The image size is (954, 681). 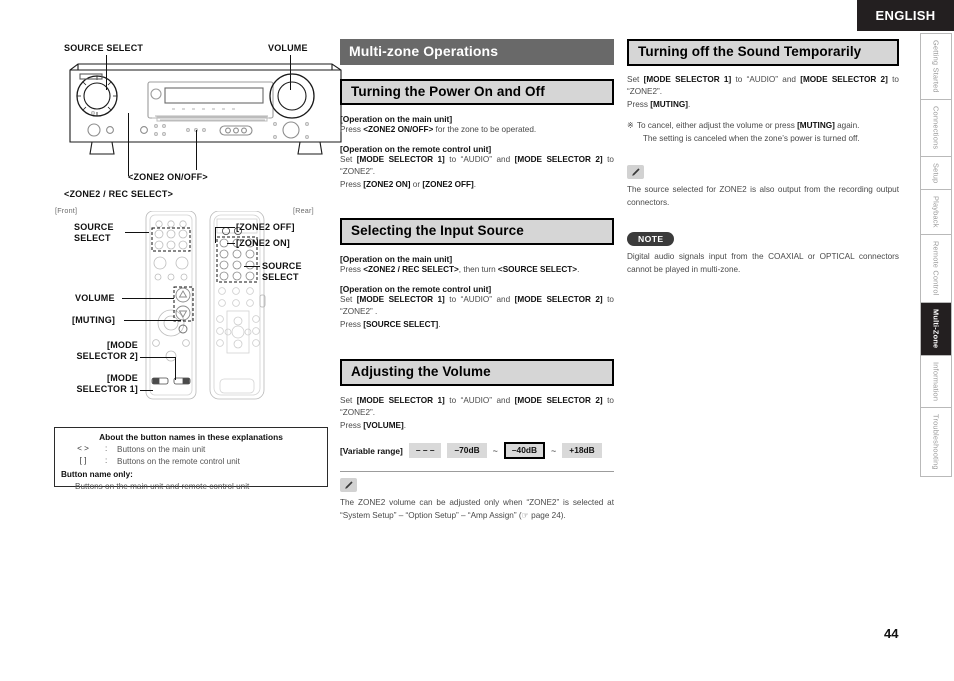 I want to click on range-chip-max: +18dB, so click(x=582, y=451).